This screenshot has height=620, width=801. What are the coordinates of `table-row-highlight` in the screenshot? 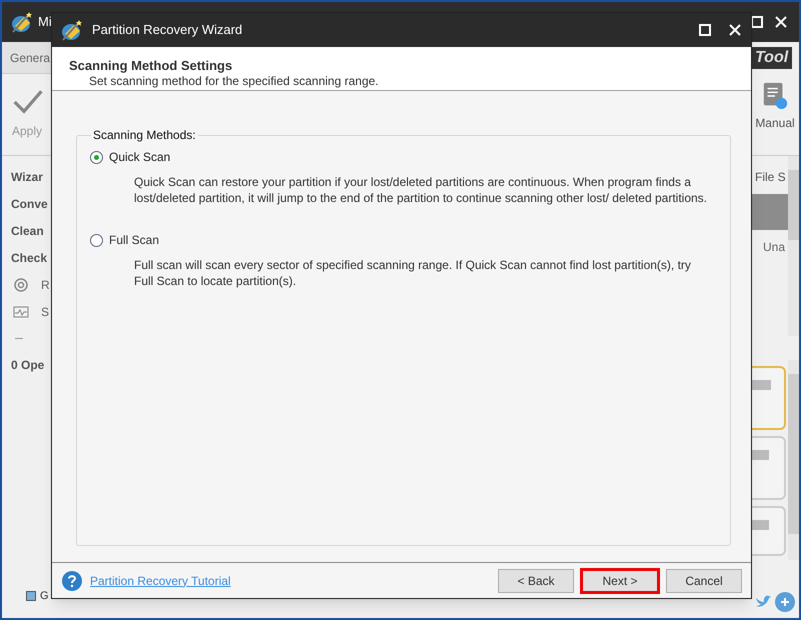 It's located at (769, 212).